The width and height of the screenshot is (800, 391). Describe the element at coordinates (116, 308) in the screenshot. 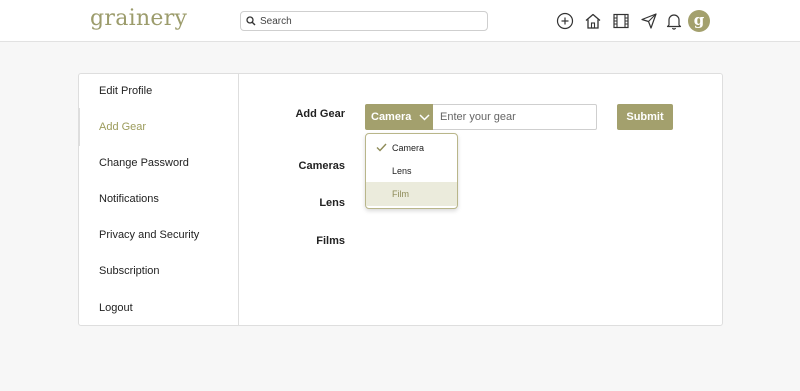

I see `sidebar-item-logout: Logout` at that location.